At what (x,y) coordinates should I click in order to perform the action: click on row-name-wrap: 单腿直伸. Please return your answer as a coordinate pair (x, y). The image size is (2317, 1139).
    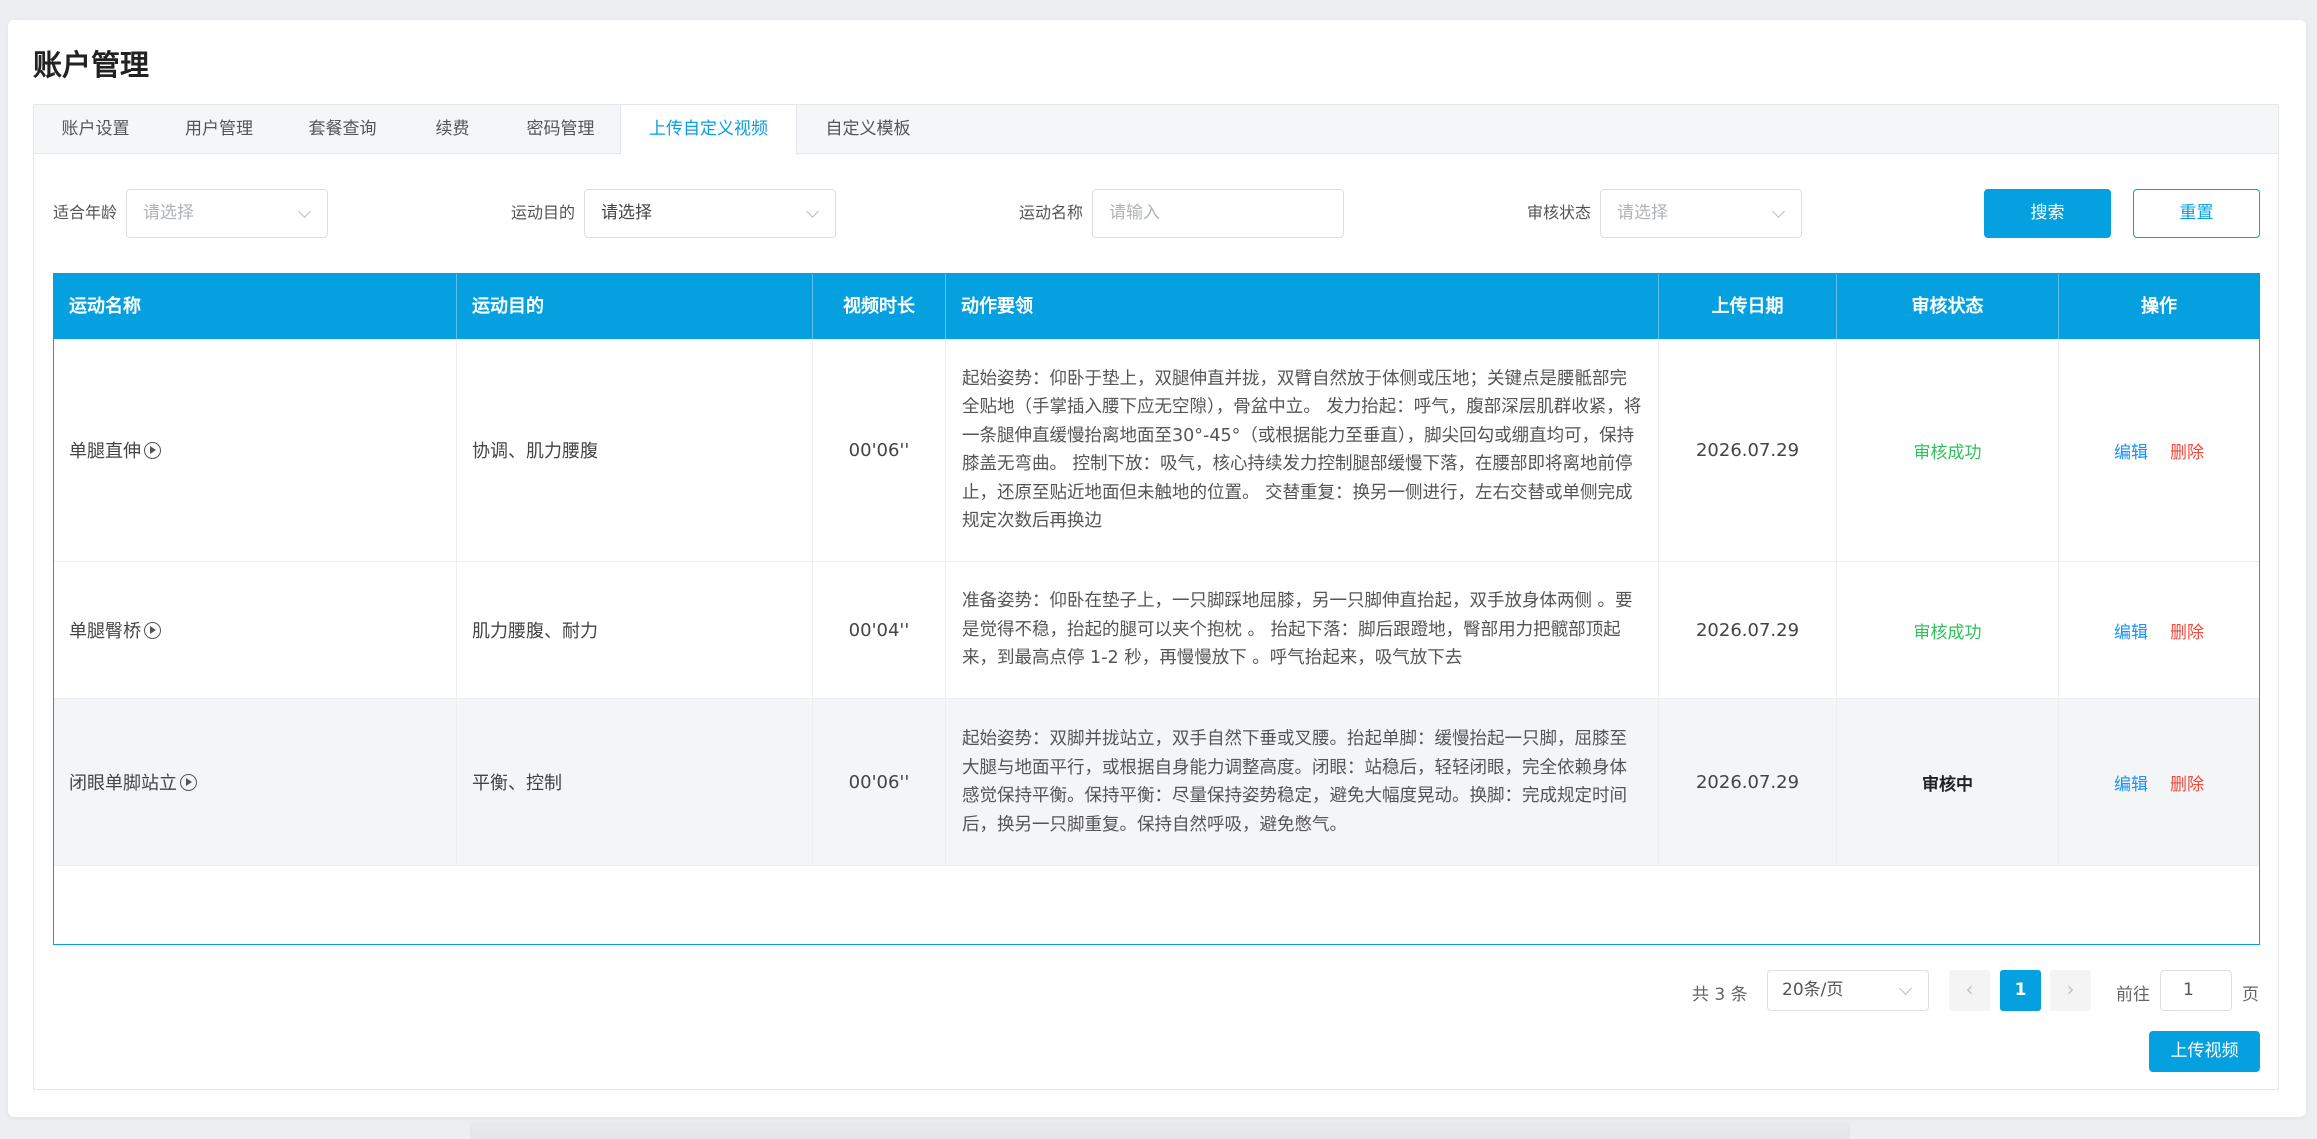
    Looking at the image, I should click on (107, 450).